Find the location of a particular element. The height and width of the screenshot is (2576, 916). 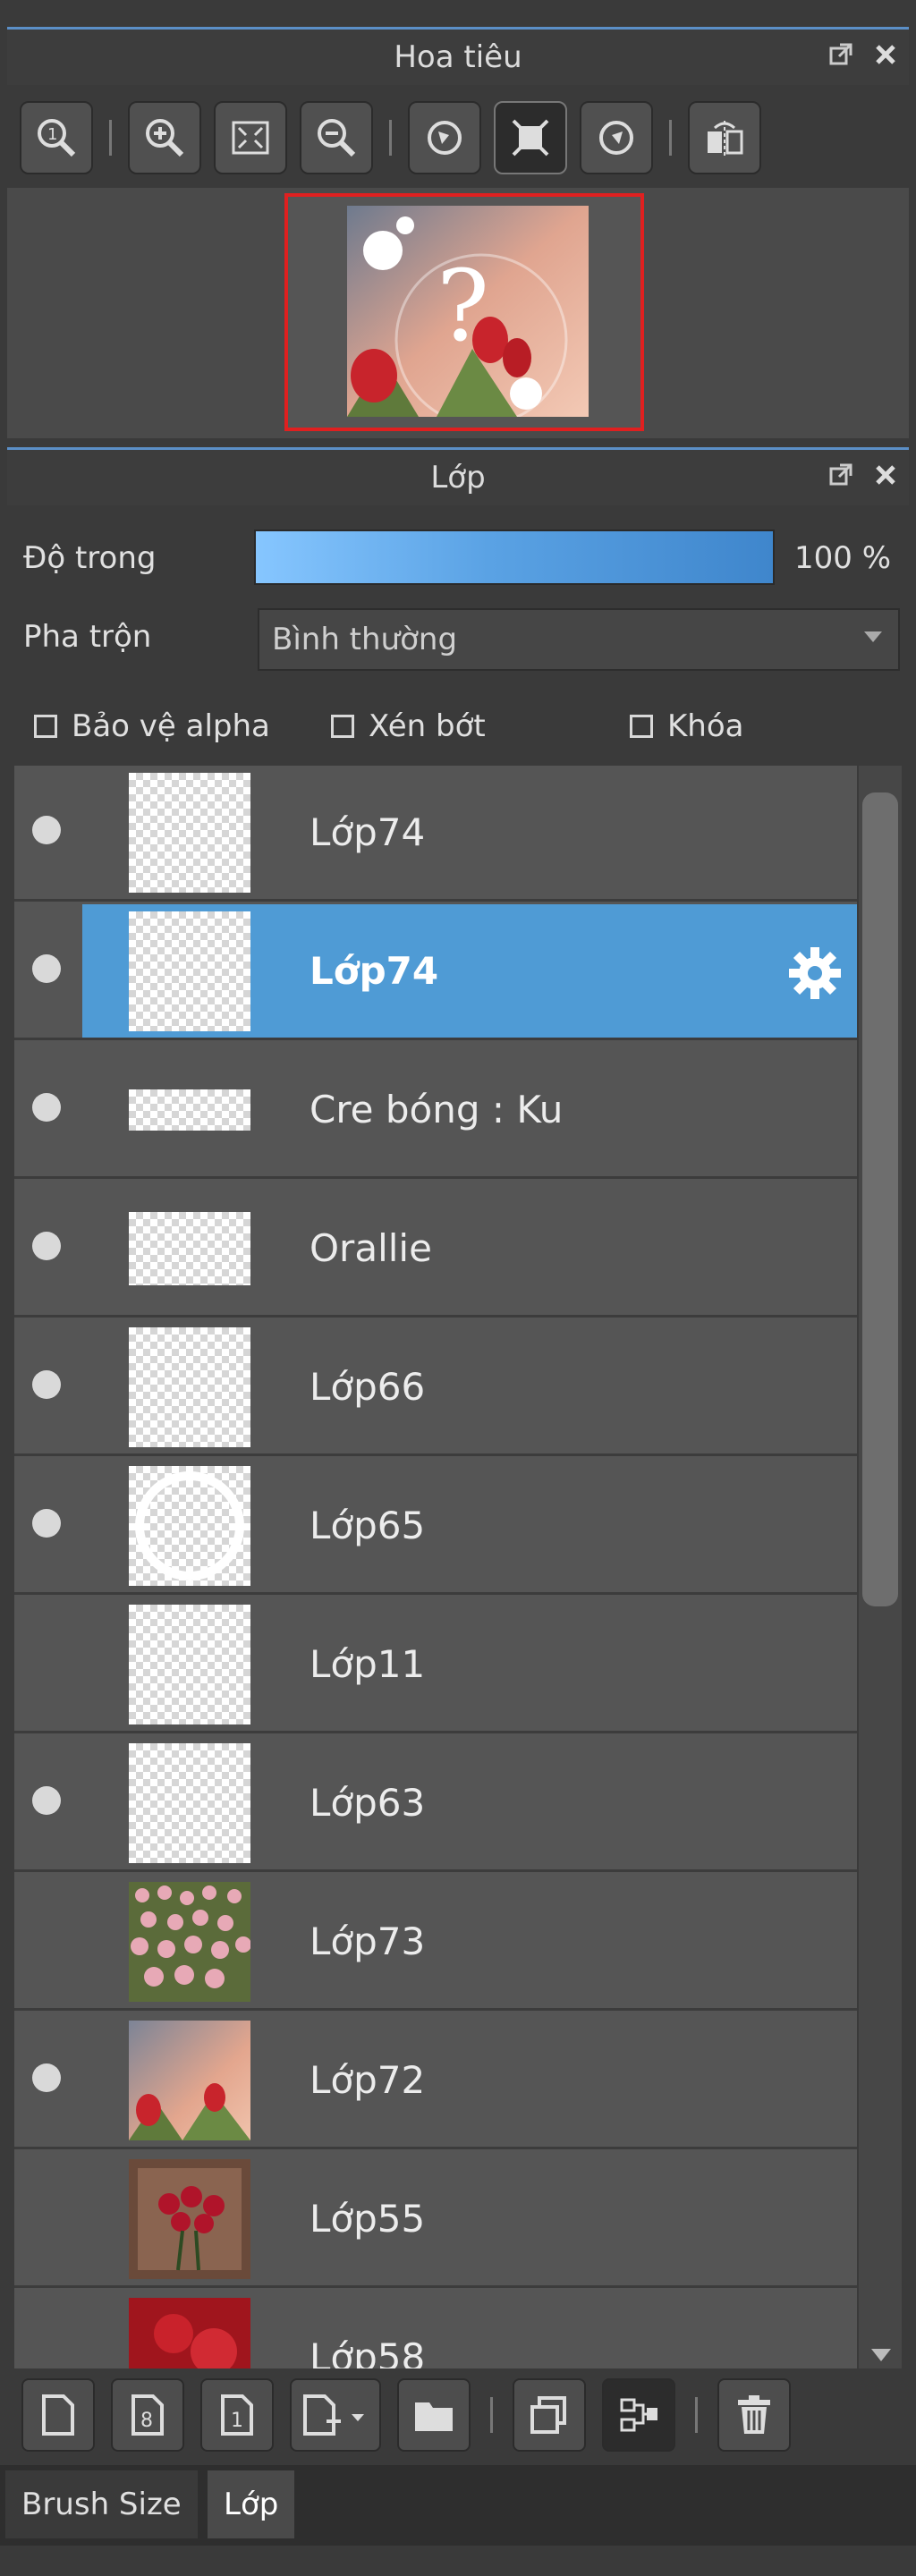

layer-name: Cre bóng : Ku is located at coordinates (437, 1109).